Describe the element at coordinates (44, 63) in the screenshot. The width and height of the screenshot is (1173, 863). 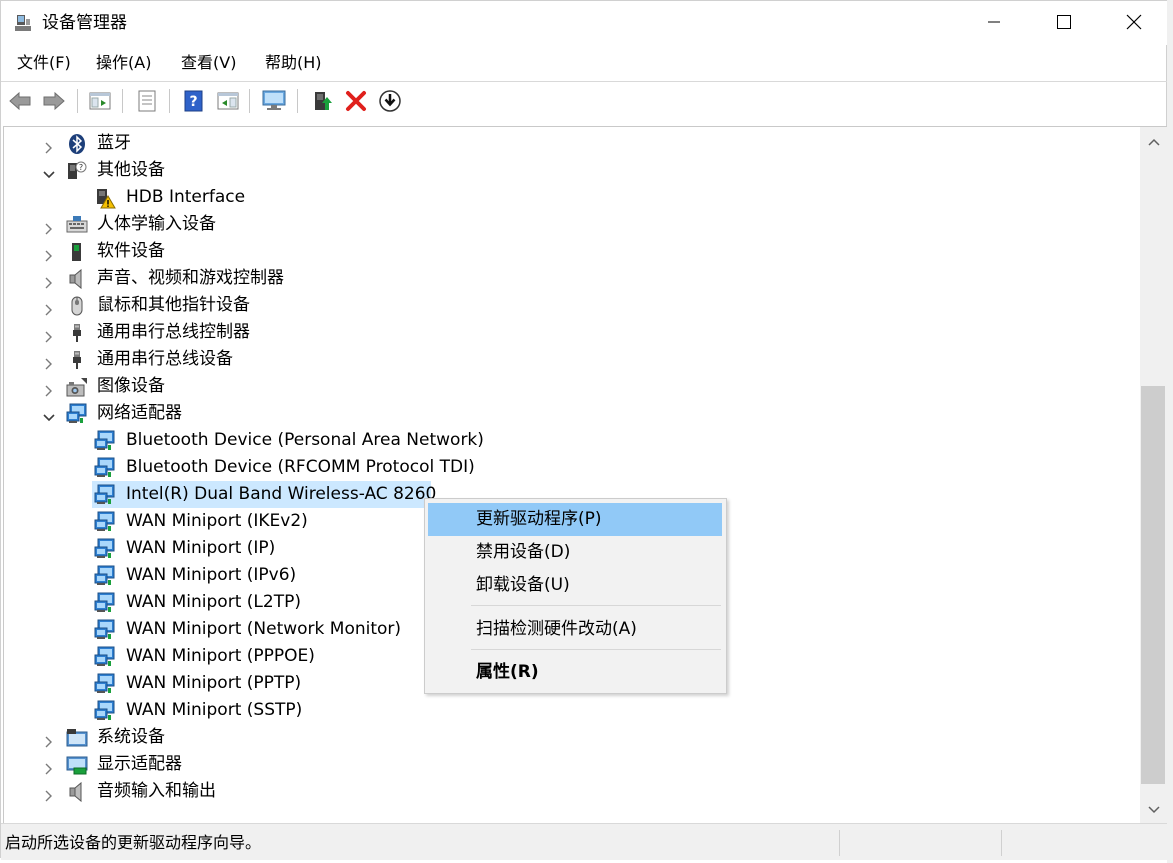
I see `menu-file: 文件(F)` at that location.